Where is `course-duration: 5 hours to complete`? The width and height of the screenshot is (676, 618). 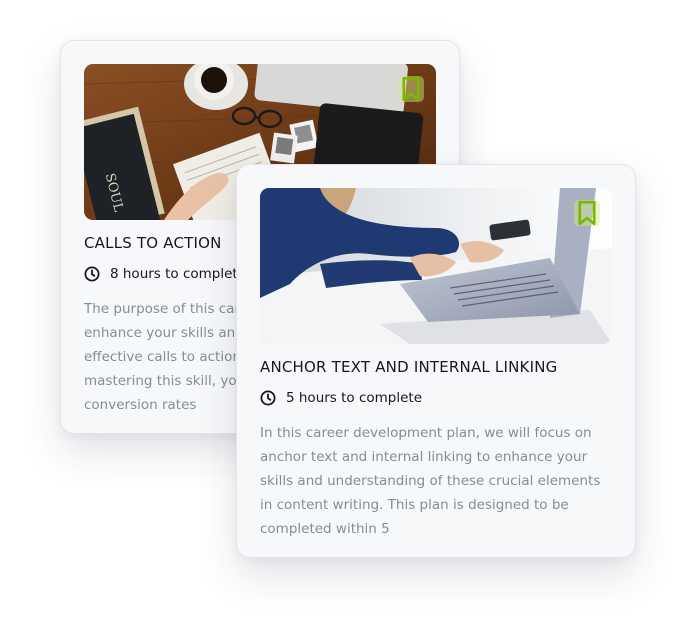 course-duration: 5 hours to complete is located at coordinates (341, 398).